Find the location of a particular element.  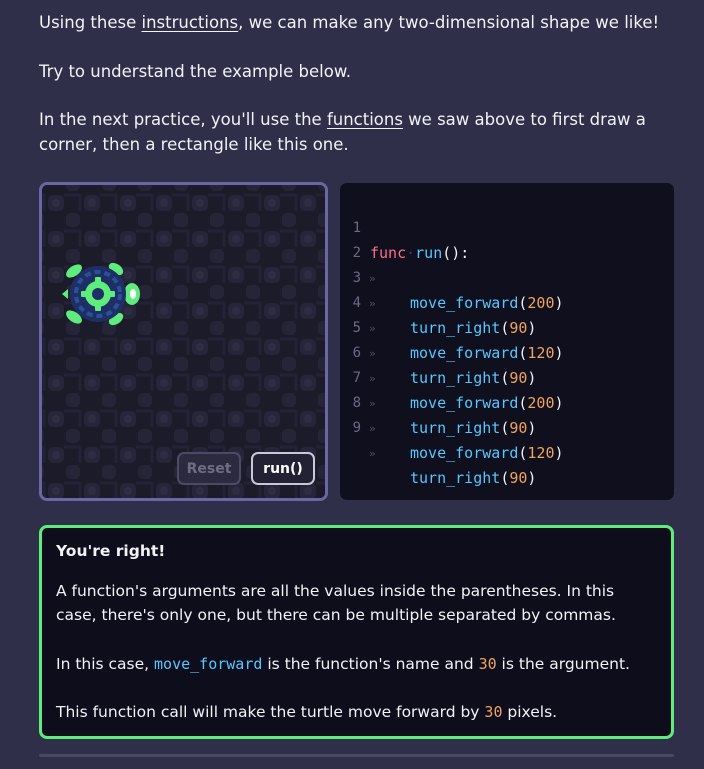

code-line: 1 func·run(): is located at coordinates (405, 226).